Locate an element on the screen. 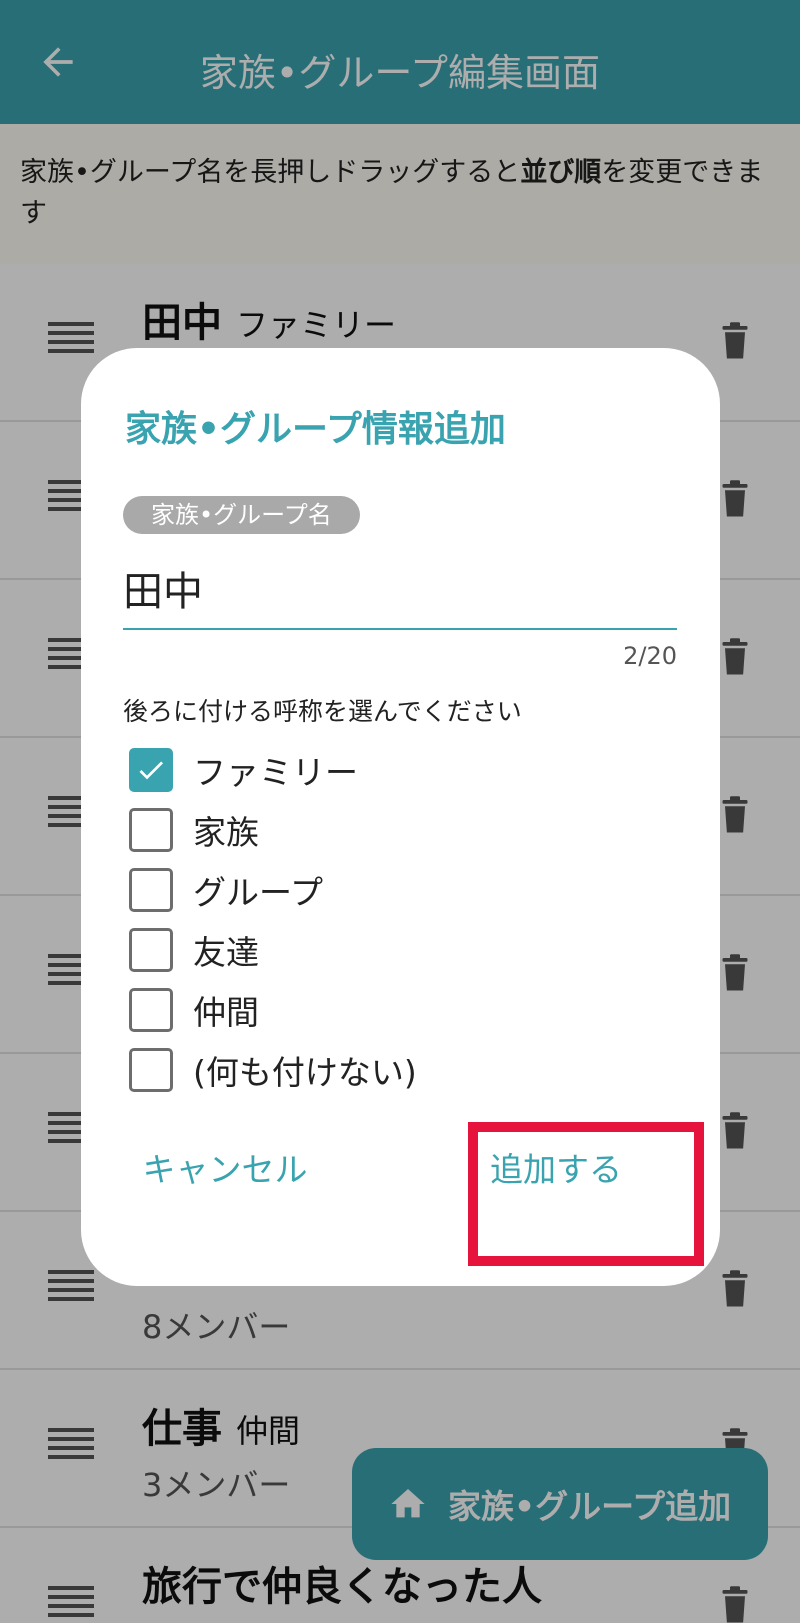  group-name-field-label: 家族•グループ名 is located at coordinates (241, 515).